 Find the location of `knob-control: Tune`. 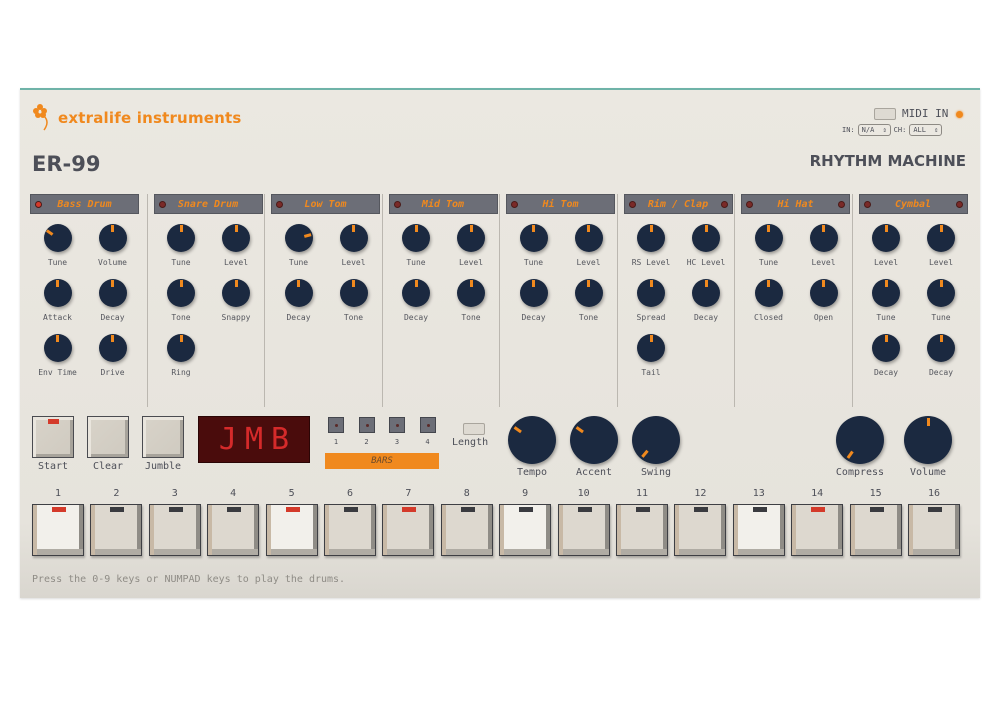

knob-control: Tune is located at coordinates (181, 245).